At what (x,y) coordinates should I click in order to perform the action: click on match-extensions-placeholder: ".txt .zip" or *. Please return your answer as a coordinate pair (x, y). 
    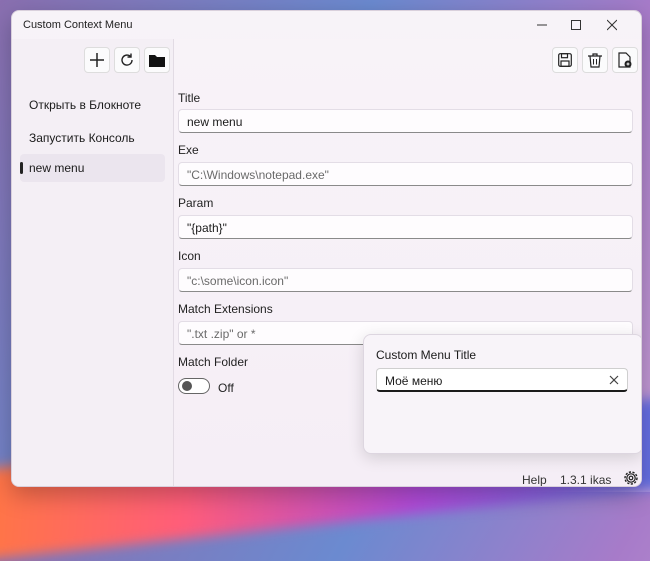
    Looking at the image, I should click on (221, 334).